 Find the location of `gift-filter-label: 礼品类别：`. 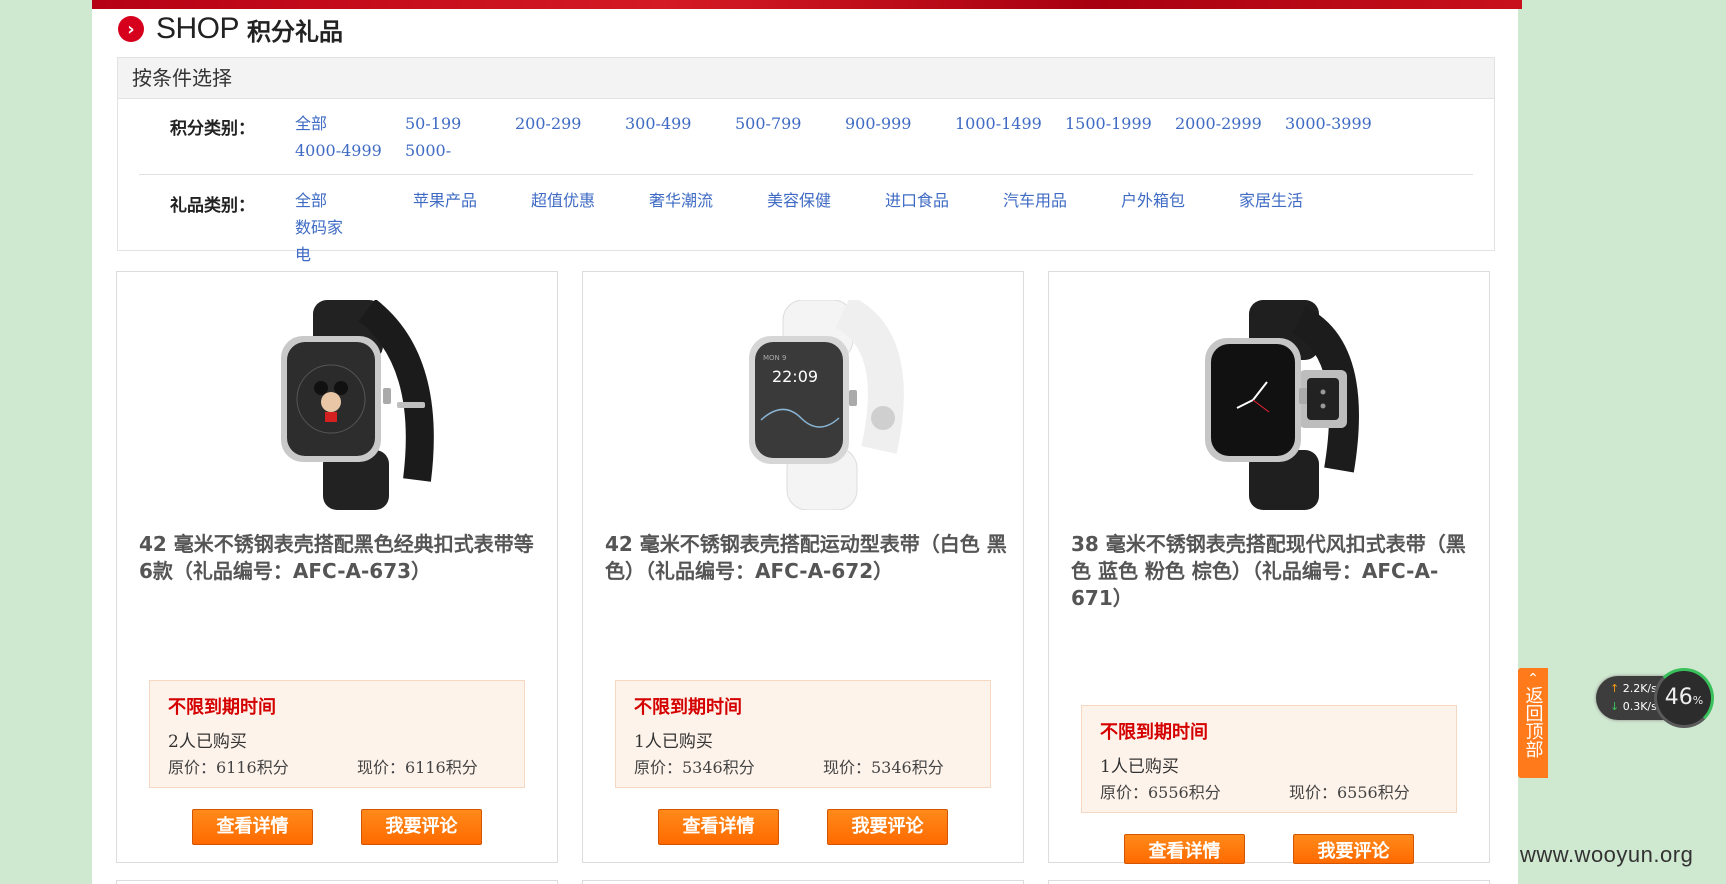

gift-filter-label: 礼品类别： is located at coordinates (212, 206).